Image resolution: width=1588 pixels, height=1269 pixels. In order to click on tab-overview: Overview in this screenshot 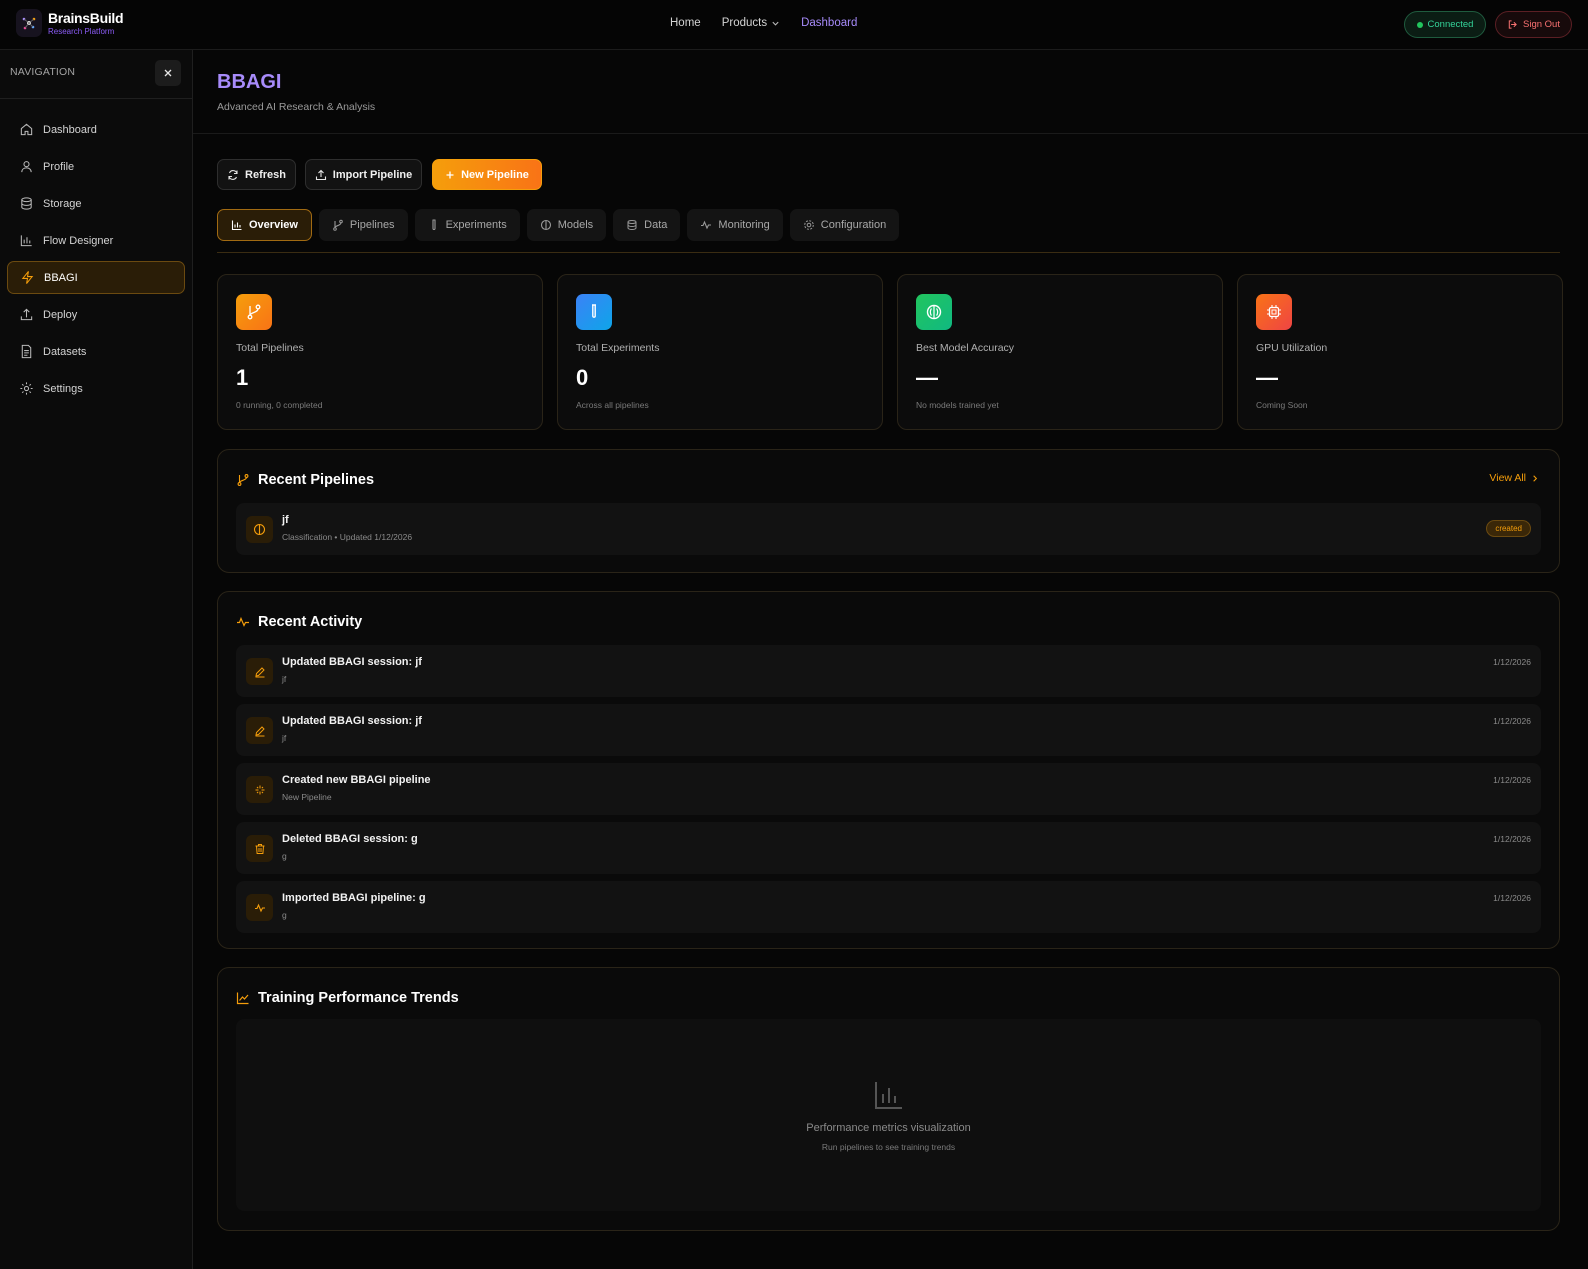, I will do `click(264, 225)`.